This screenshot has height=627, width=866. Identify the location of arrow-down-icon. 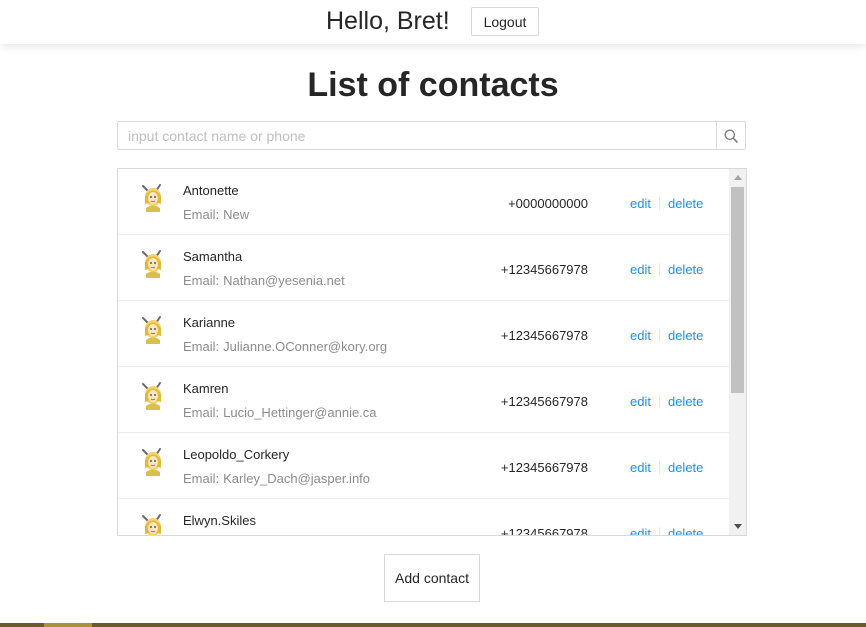
(737, 526).